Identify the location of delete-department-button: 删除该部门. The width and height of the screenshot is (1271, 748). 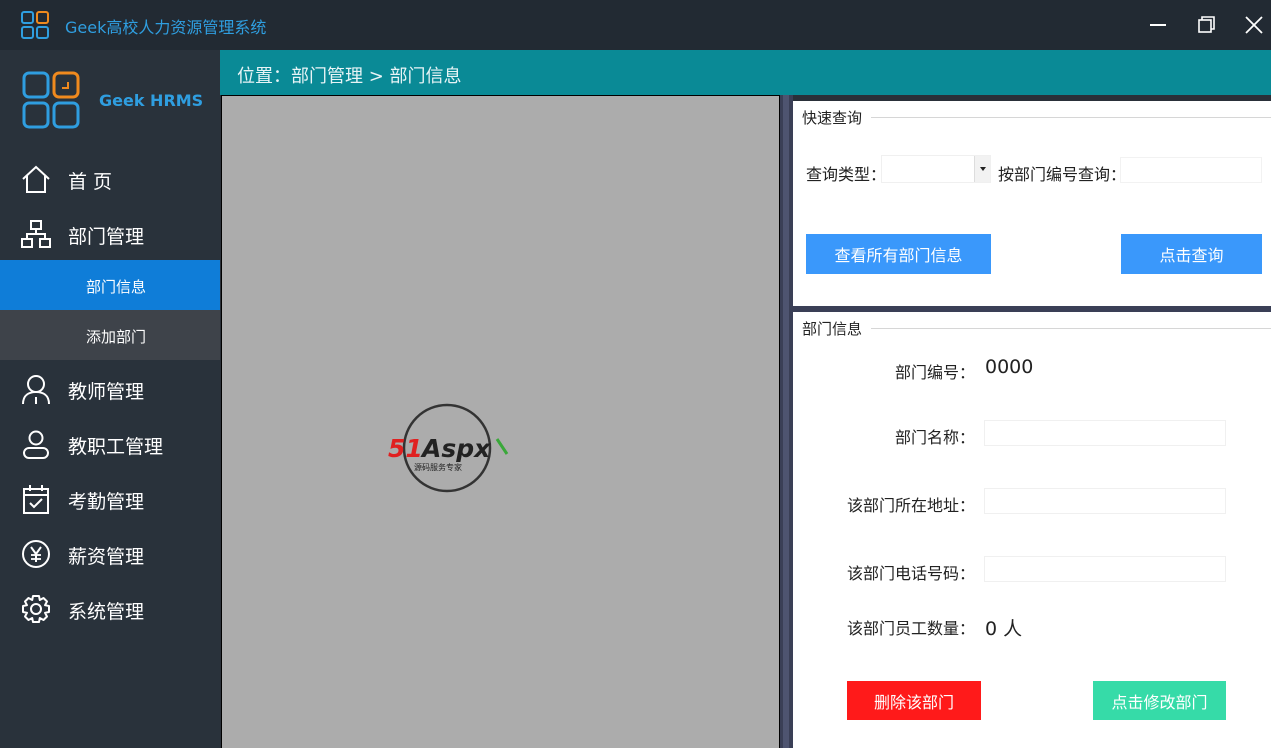
(914, 700).